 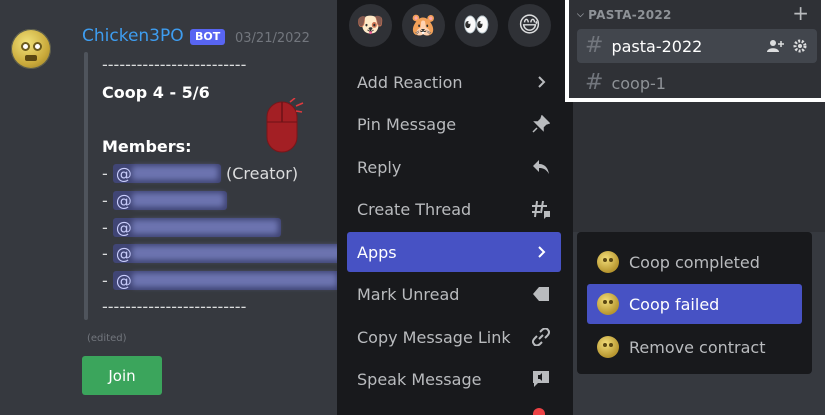 What do you see at coordinates (697, 83) in the screenshot?
I see `channel-coop-1: # coop-1` at bounding box center [697, 83].